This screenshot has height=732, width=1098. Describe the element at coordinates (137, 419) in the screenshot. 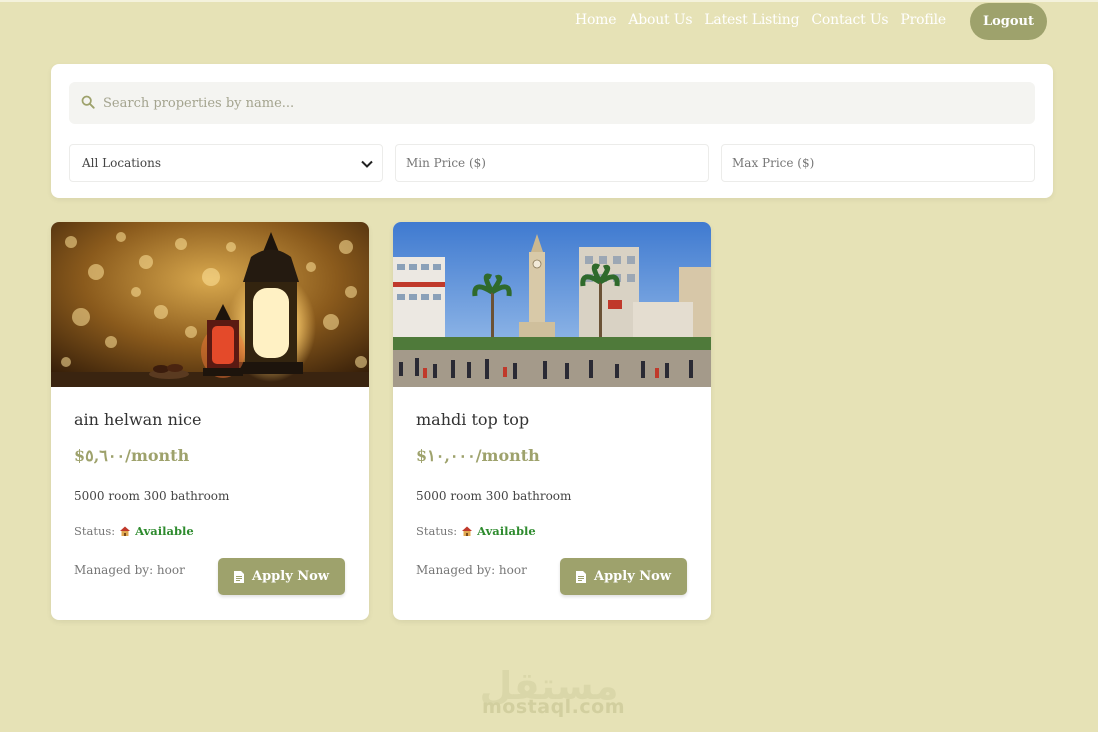

I see `property-title: ain helwan nice` at that location.